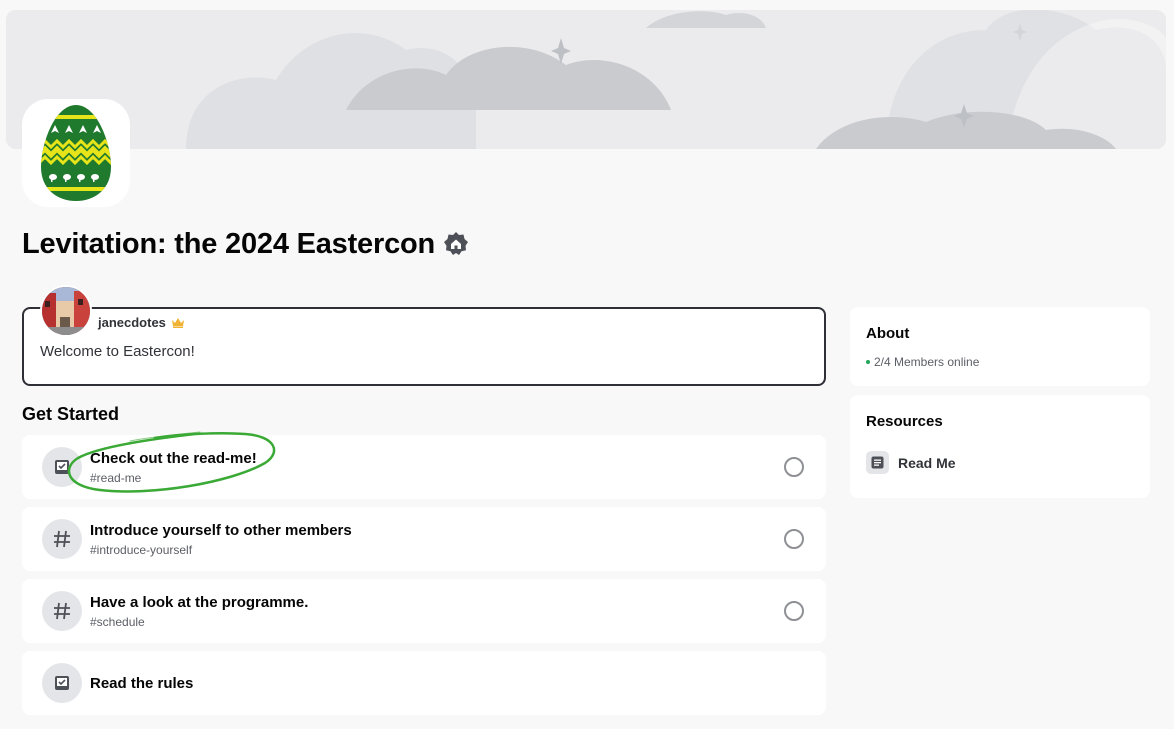  I want to click on author-name: janecdotes, so click(132, 322).